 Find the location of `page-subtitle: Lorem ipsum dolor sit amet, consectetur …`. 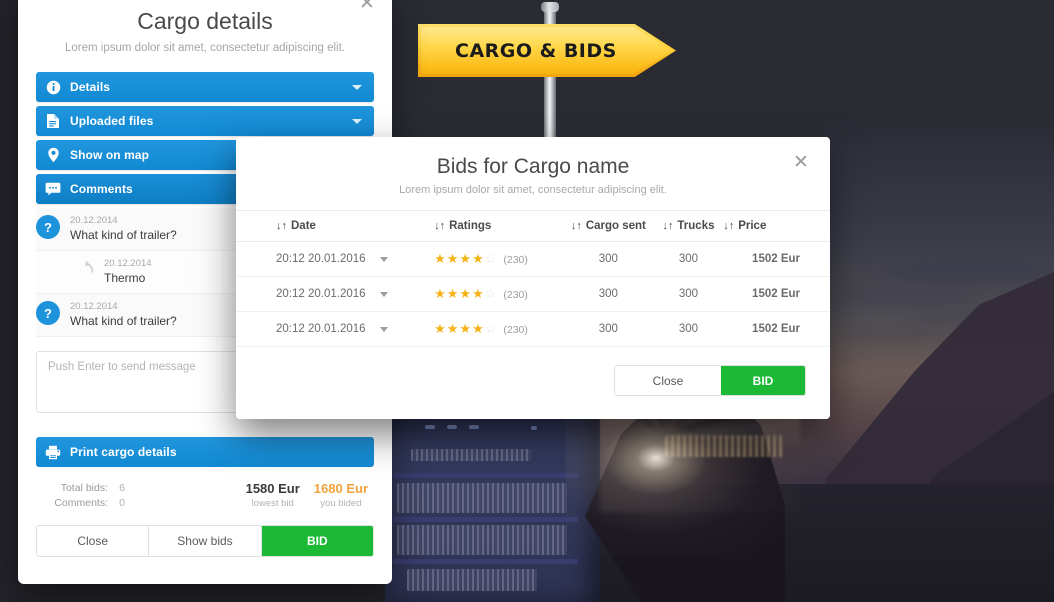

page-subtitle: Lorem ipsum dolor sit amet, consectetur … is located at coordinates (205, 48).